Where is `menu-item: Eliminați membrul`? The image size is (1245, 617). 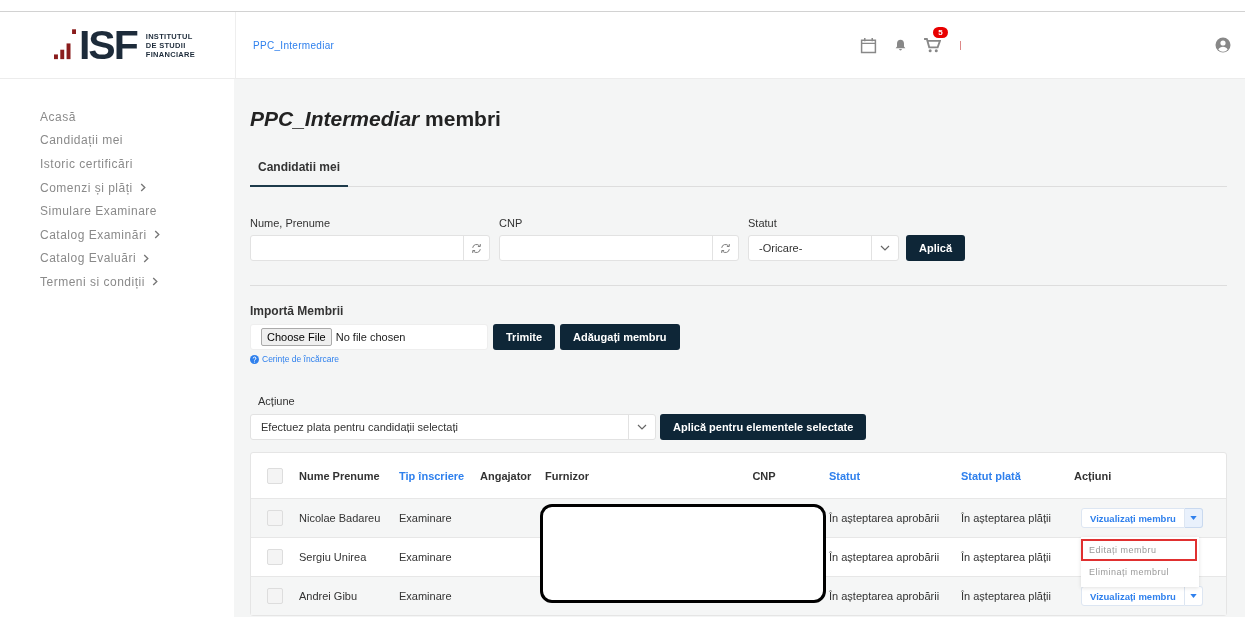 menu-item: Eliminați membrul is located at coordinates (1139, 572).